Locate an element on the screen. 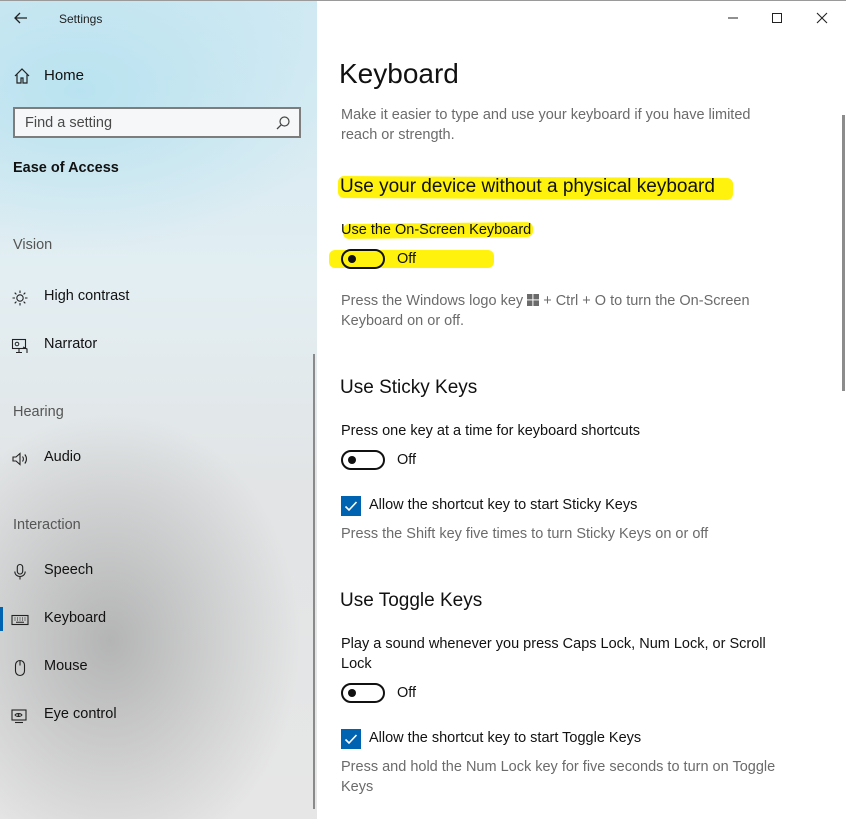 Image resolution: width=846 pixels, height=819 pixels. sticky-keys-toggle-state: Off is located at coordinates (407, 460).